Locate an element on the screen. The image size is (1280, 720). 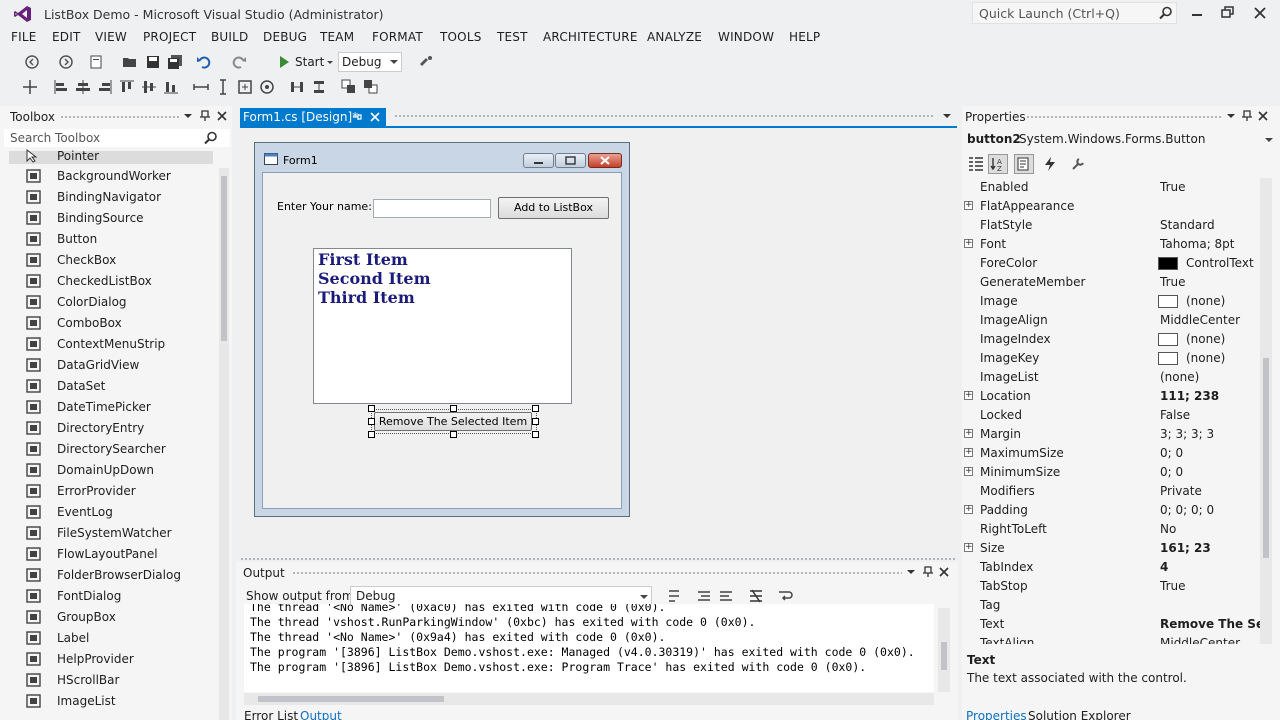
start-button-label: Start is located at coordinates (309, 62).